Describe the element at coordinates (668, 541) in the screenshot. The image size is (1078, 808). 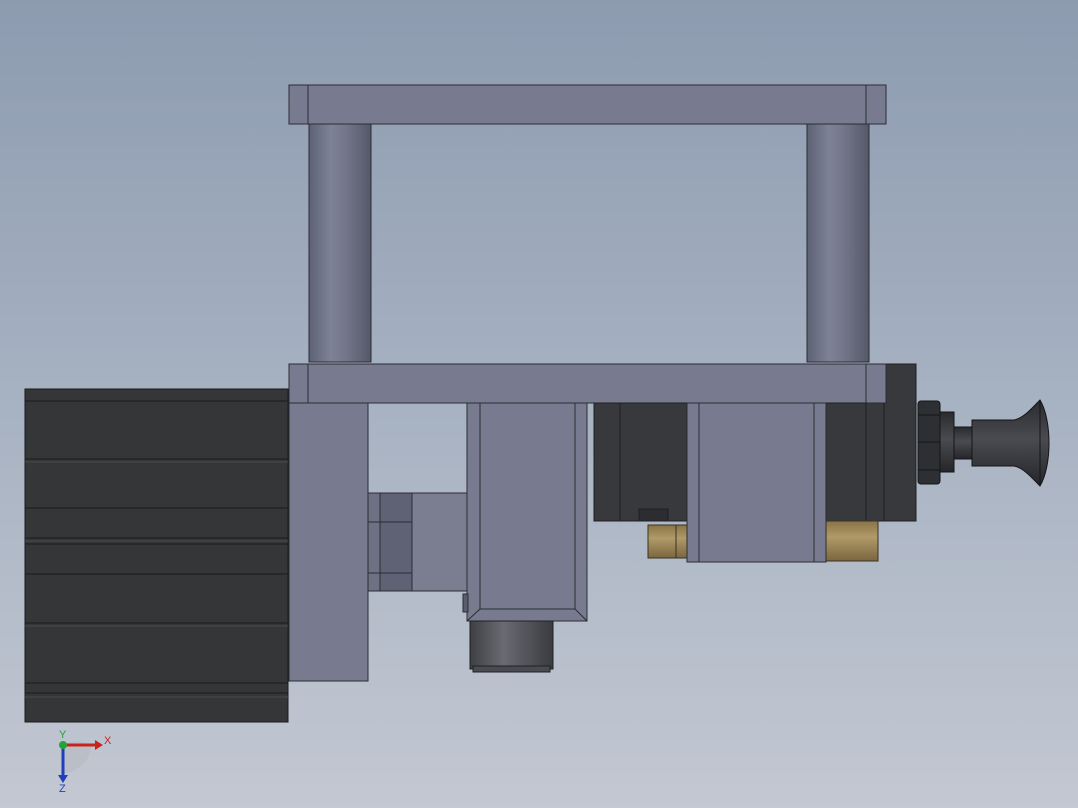
I see `brass-pin-left` at that location.